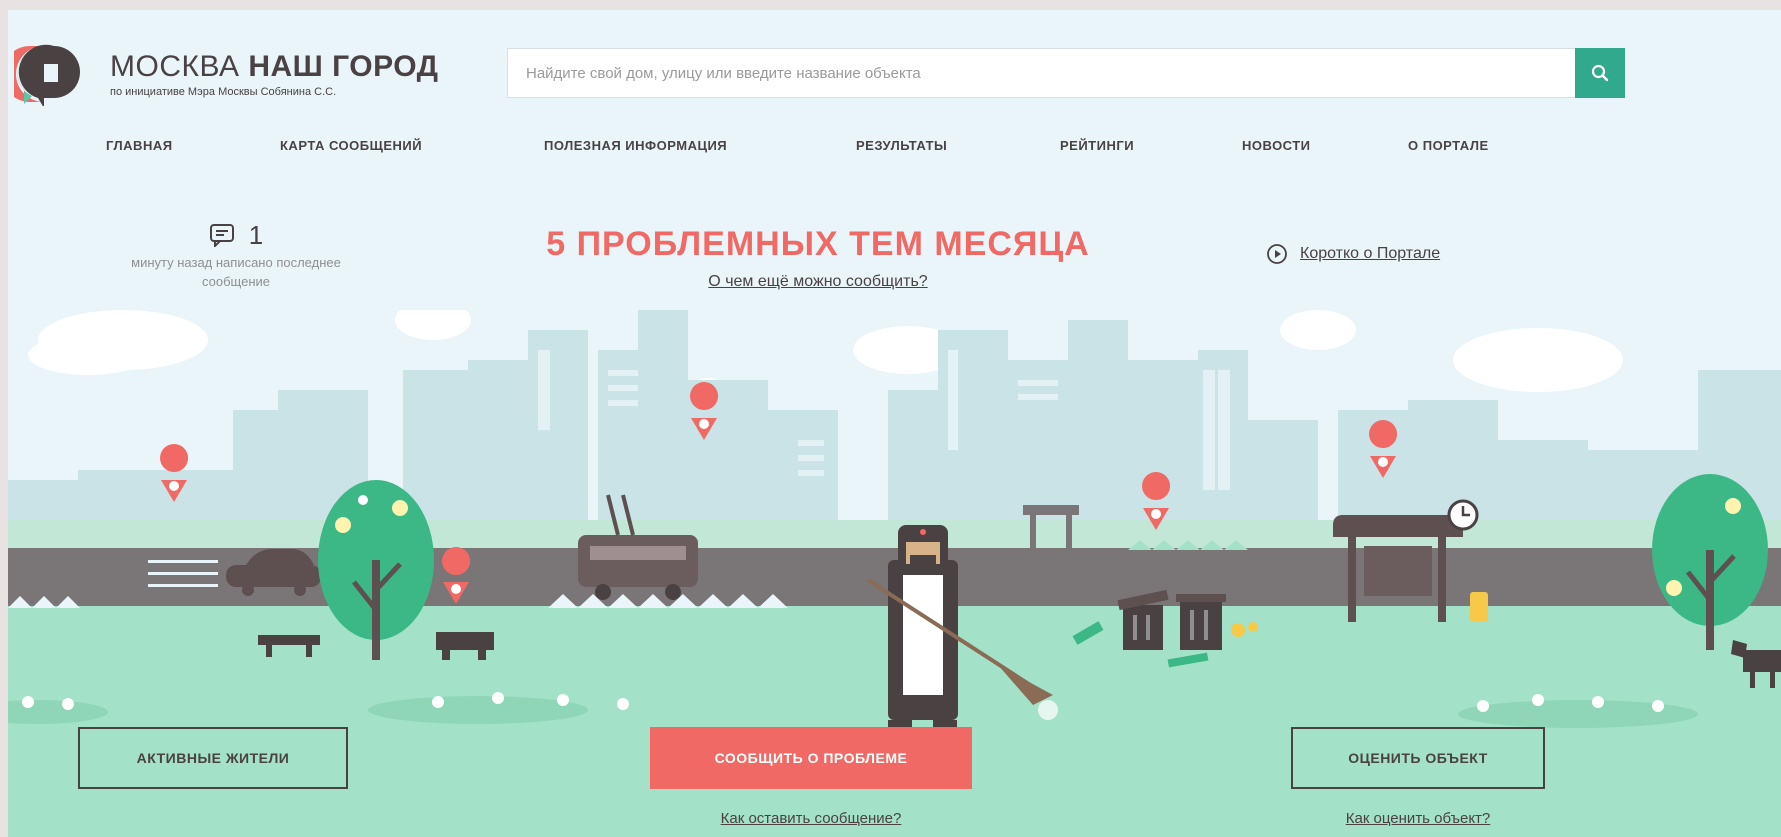 This screenshot has width=1781, height=837. I want to click on portal-video-link: Коротко о Портале, so click(1353, 254).